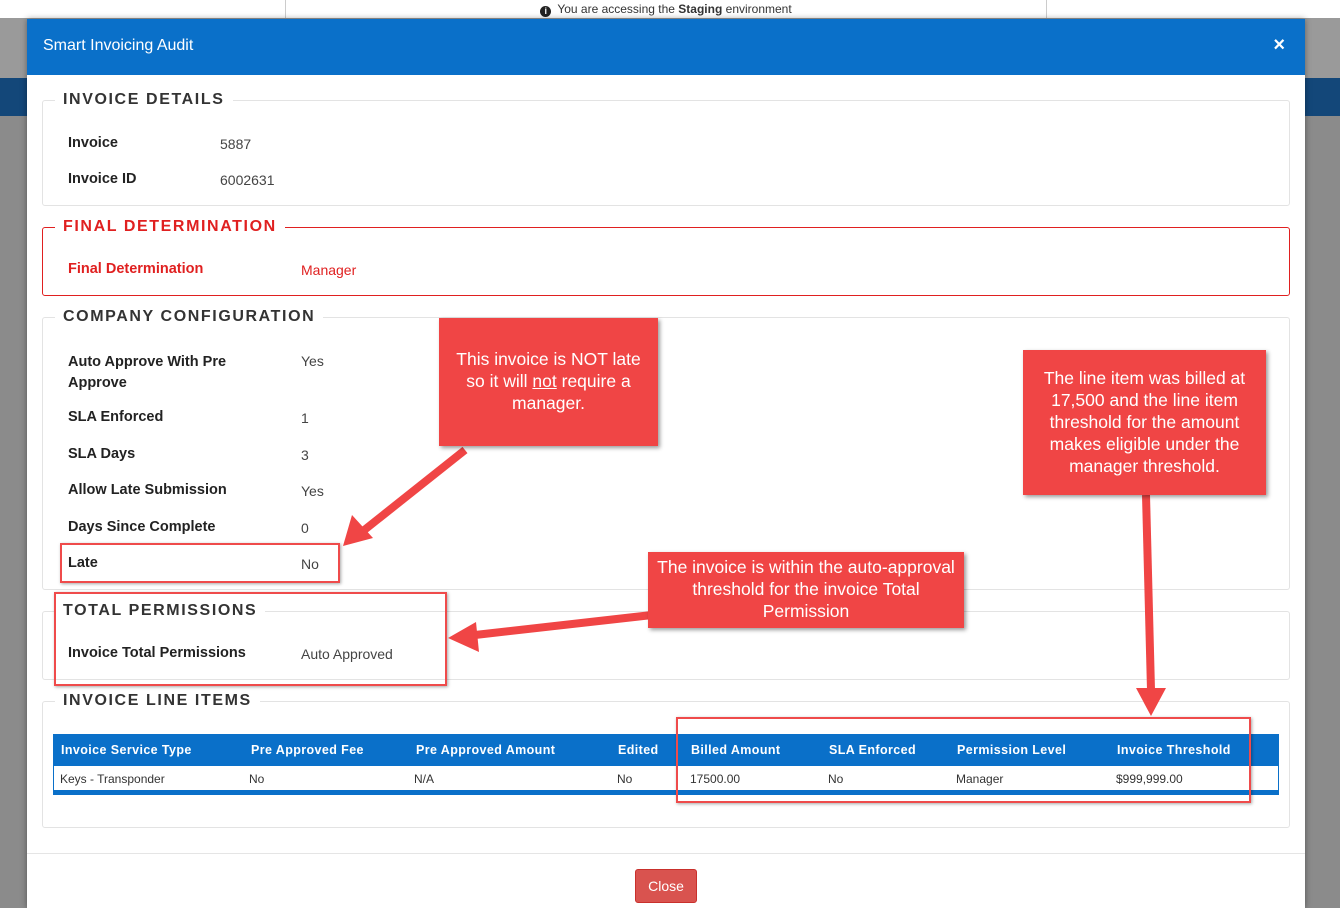 The image size is (1340, 908). Describe the element at coordinates (546, 11) in the screenshot. I see `info-icon: i` at that location.